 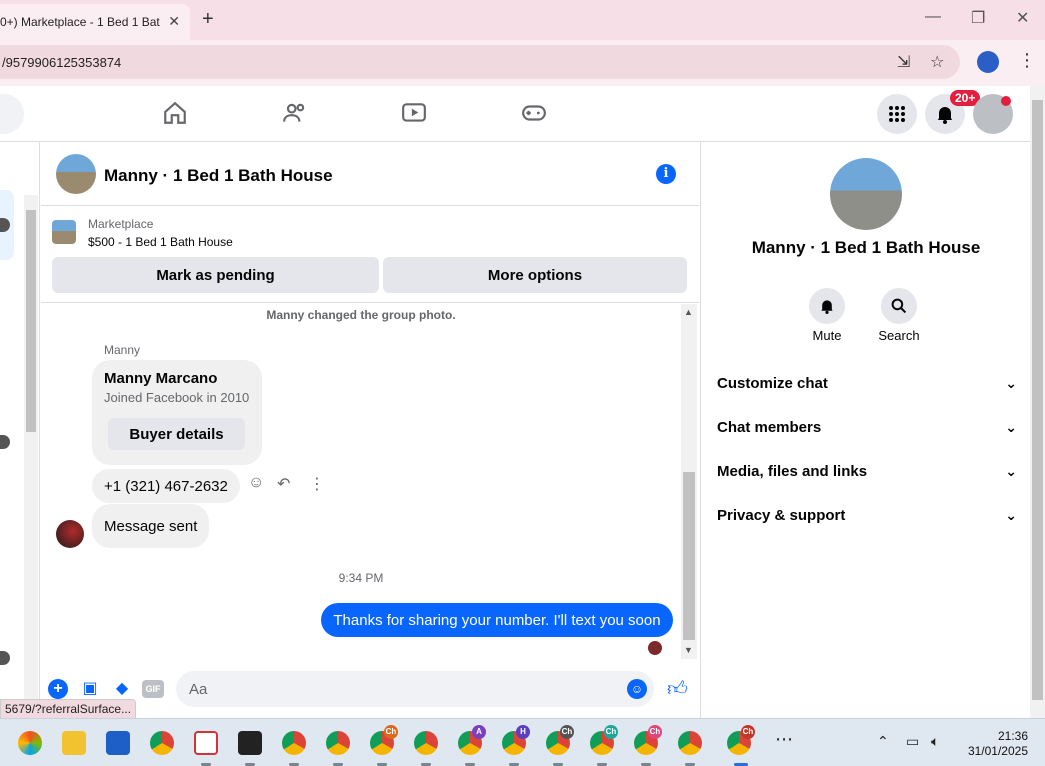 I want to click on tray-chevron-up-icon: ⌃, so click(x=883, y=741).